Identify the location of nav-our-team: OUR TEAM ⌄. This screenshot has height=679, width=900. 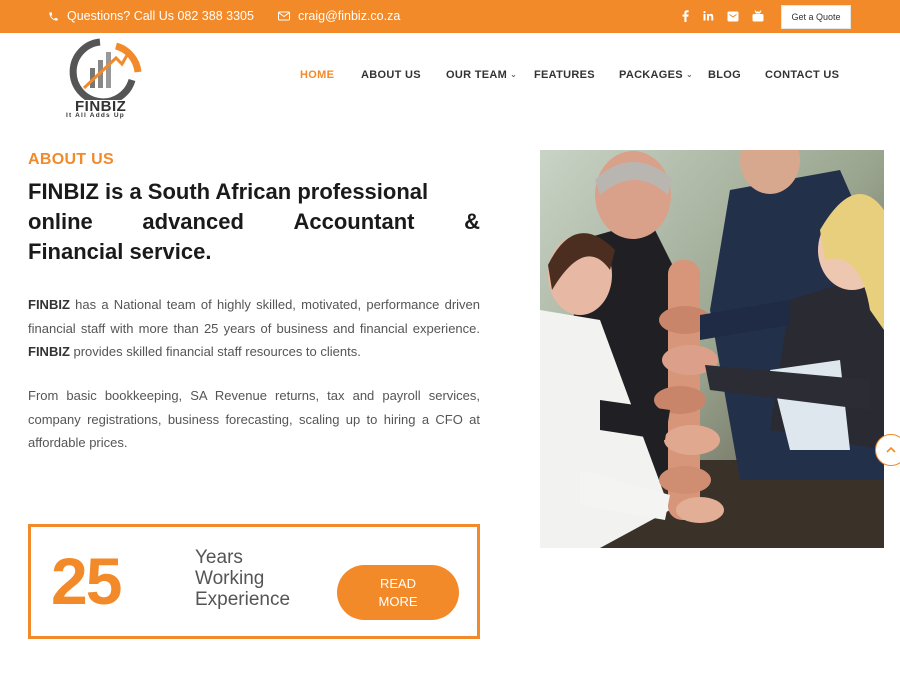
(481, 75).